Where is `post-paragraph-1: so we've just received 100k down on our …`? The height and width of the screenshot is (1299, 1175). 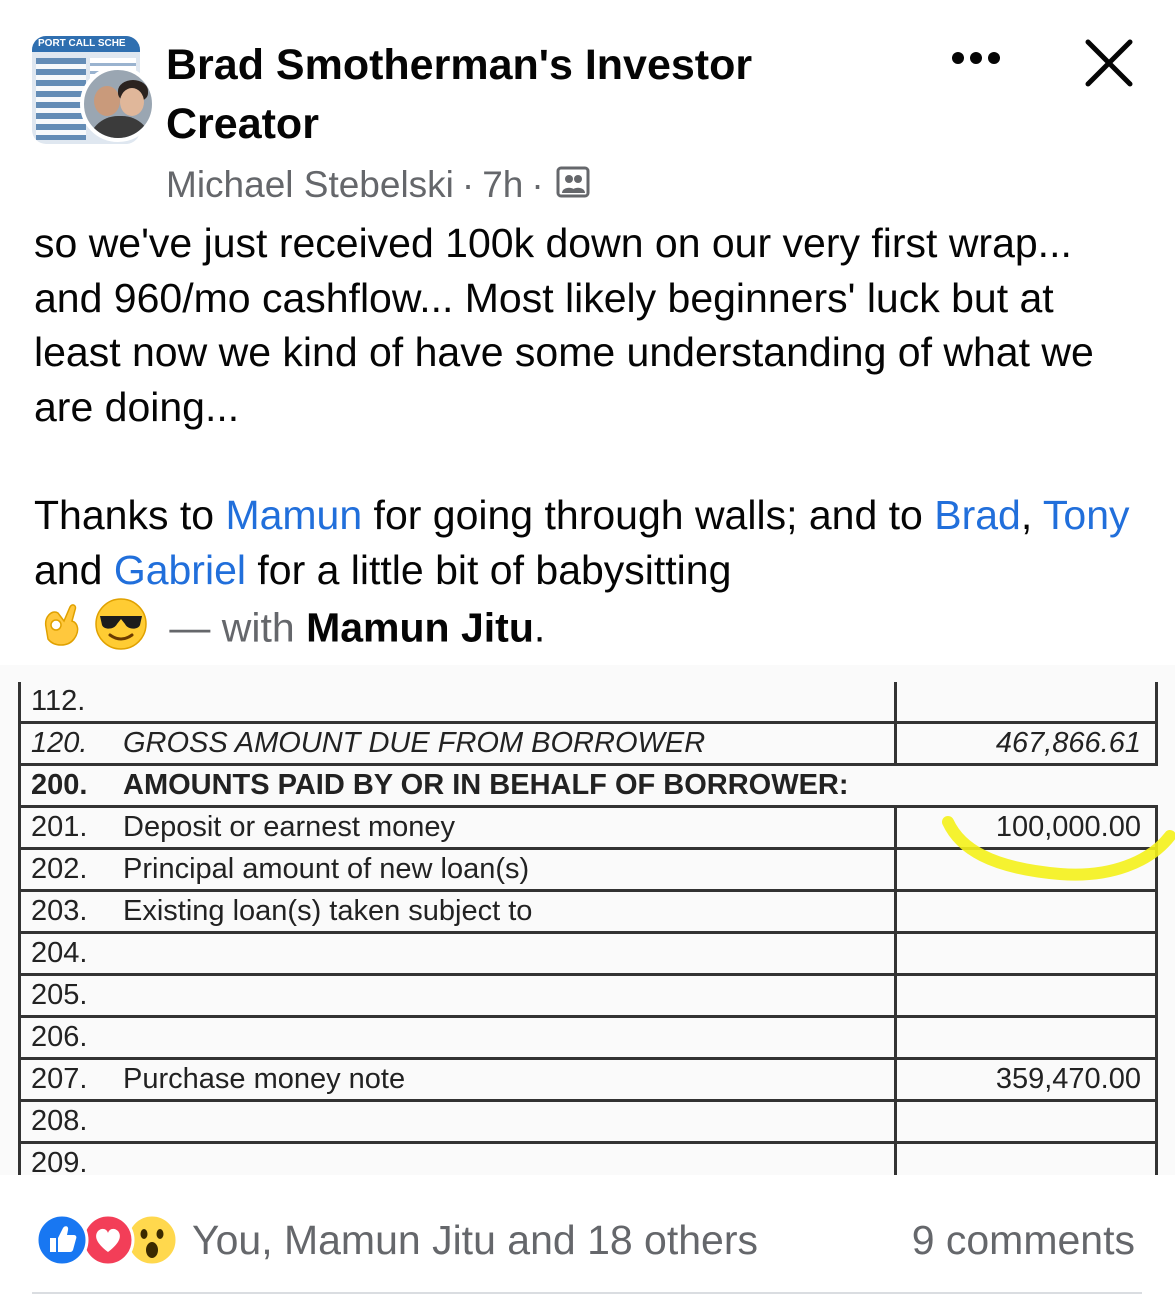
post-paragraph-1: so we've just received 100k down on our … is located at coordinates (564, 325).